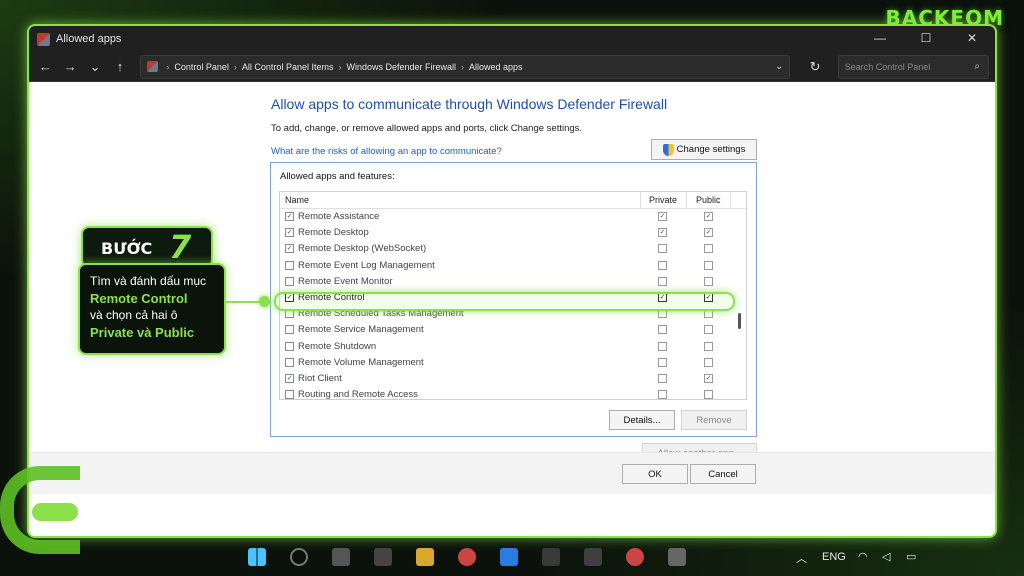  What do you see at coordinates (496, 67) in the screenshot?
I see `breadcrumb-allowed-apps: Allowed apps` at bounding box center [496, 67].